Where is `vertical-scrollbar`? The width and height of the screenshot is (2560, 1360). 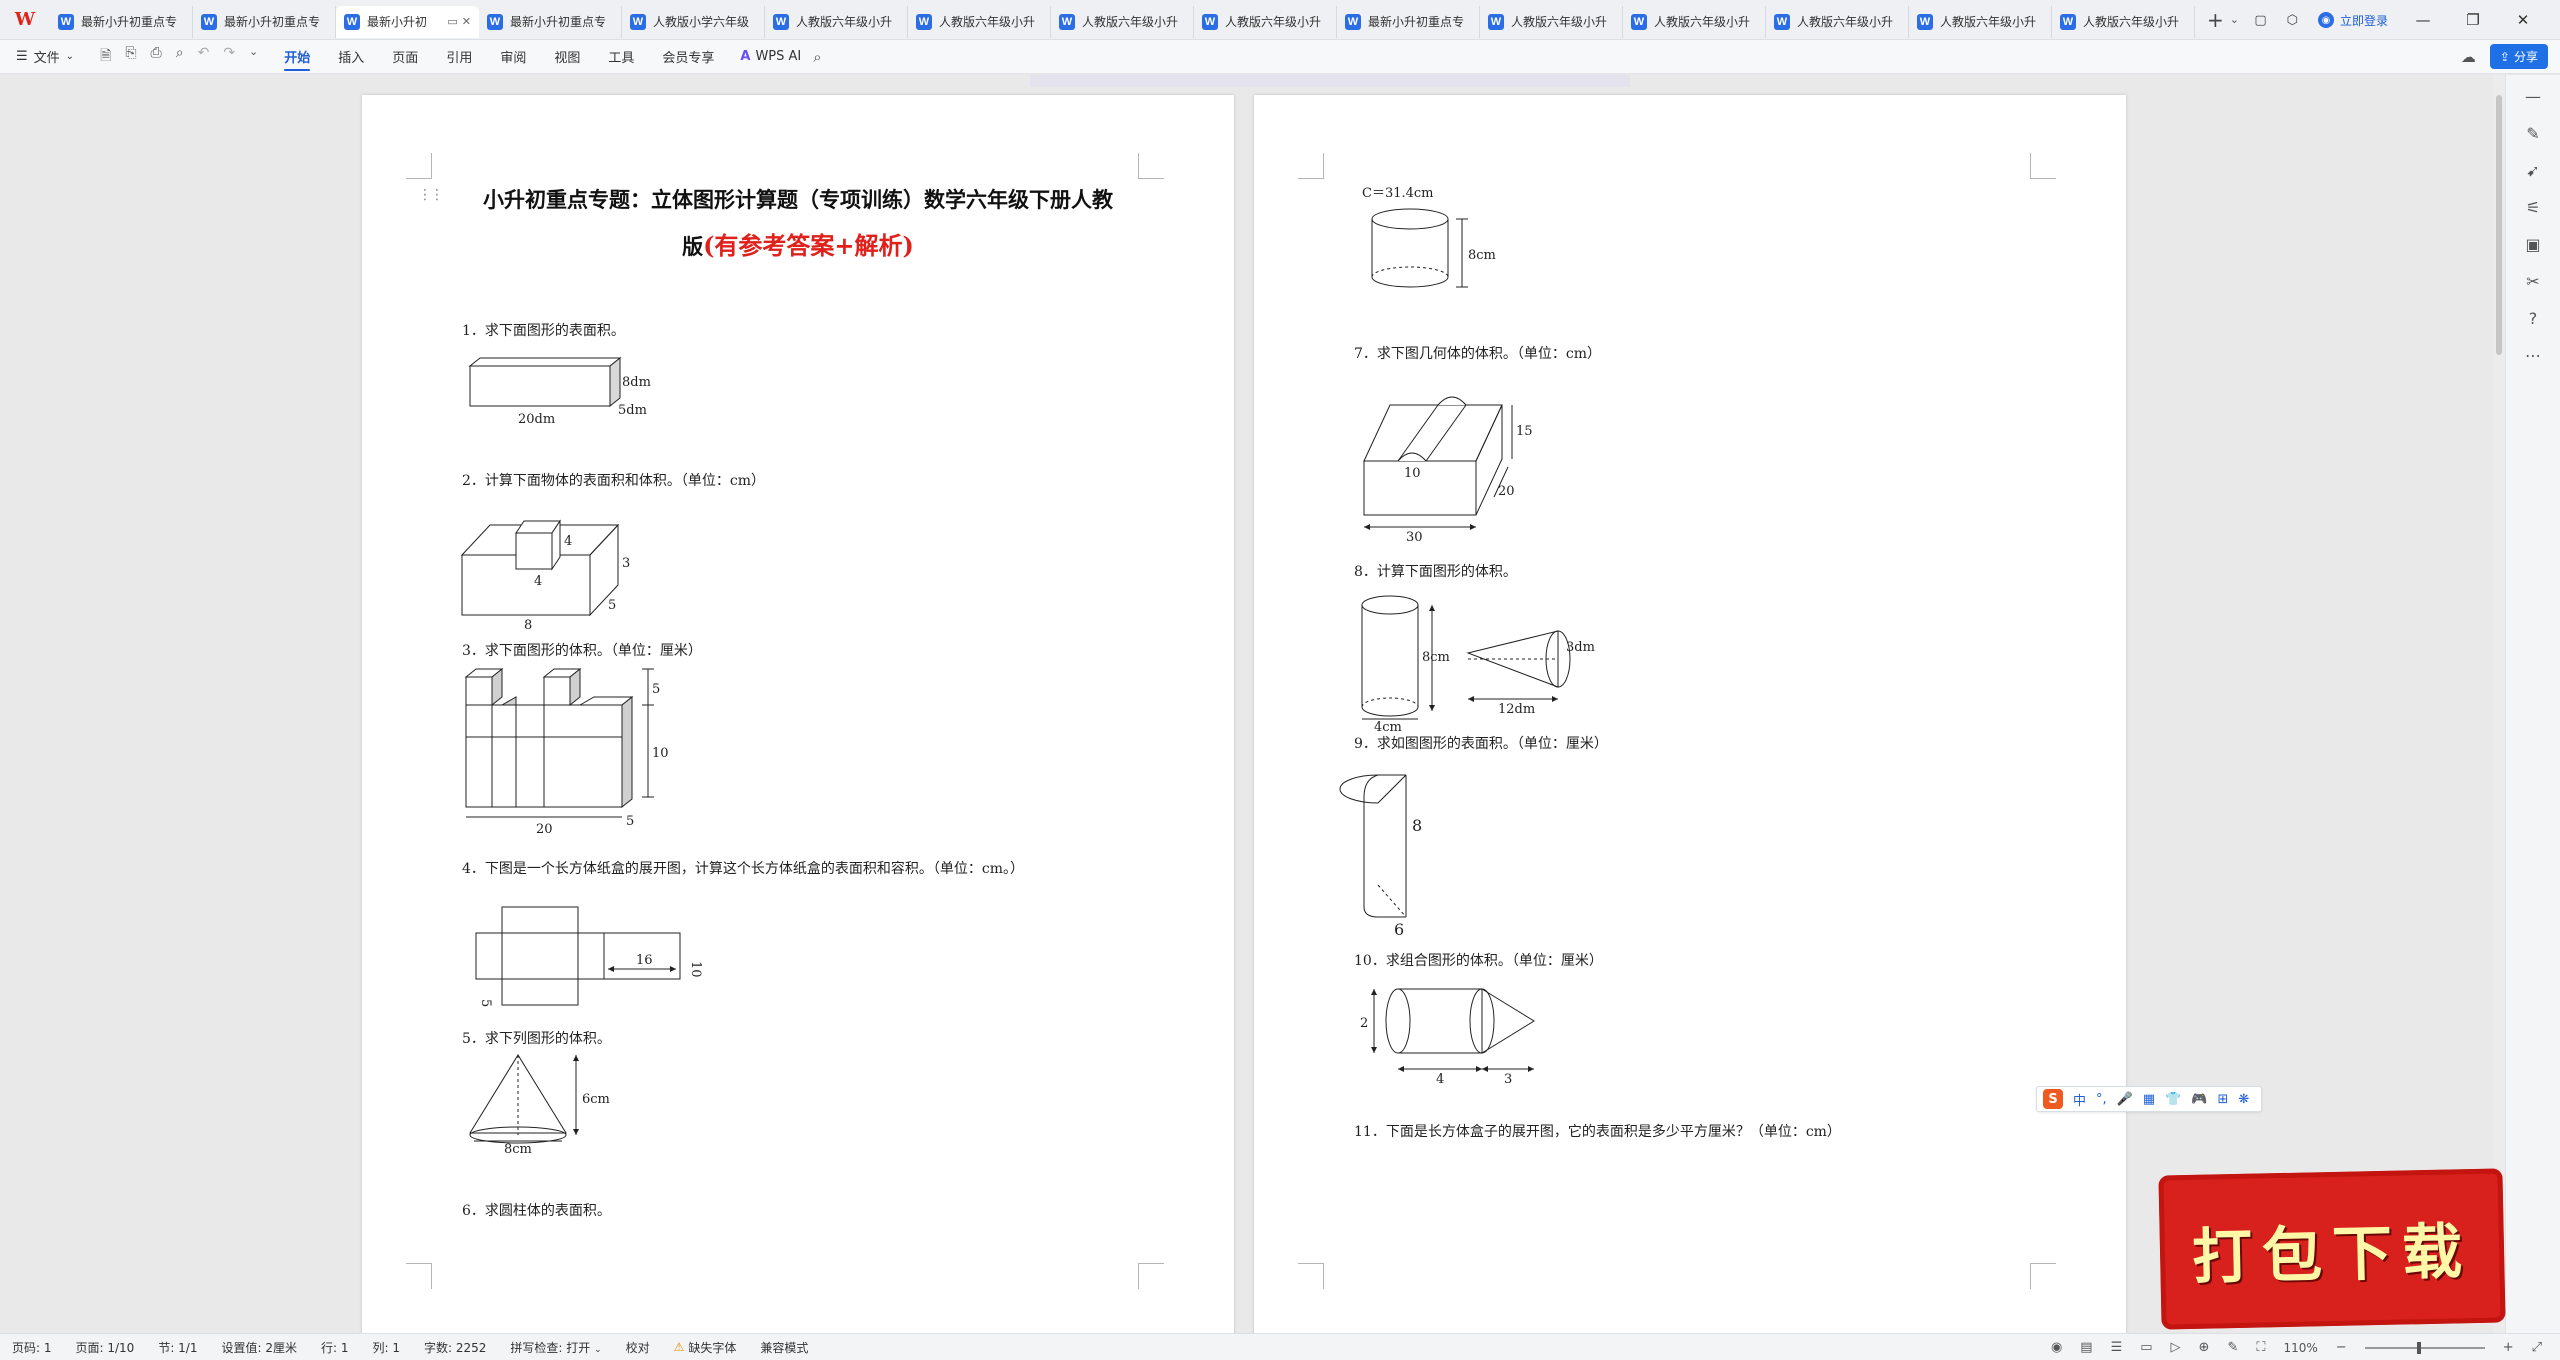 vertical-scrollbar is located at coordinates (2499, 704).